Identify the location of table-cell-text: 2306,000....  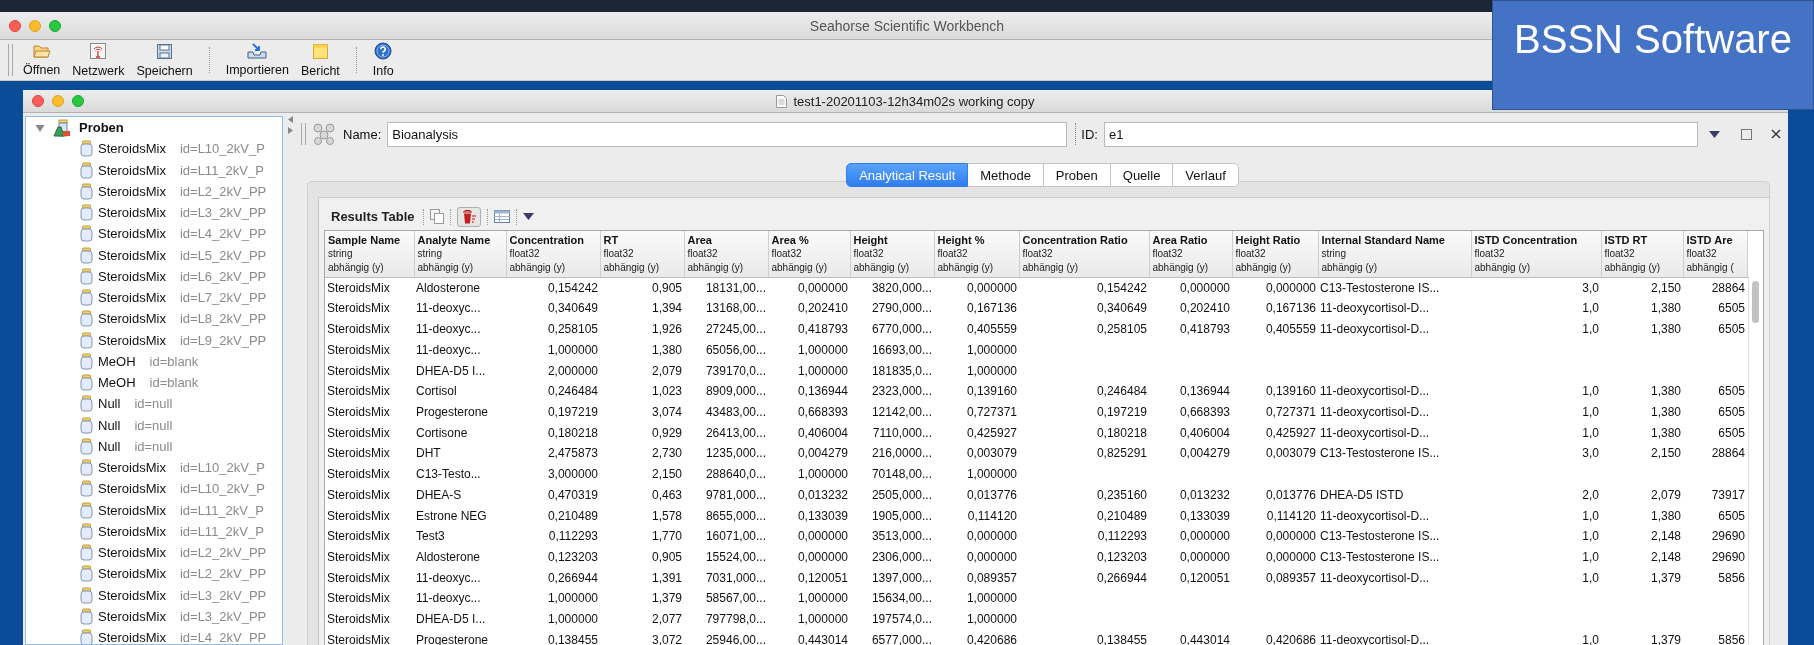
(901, 557).